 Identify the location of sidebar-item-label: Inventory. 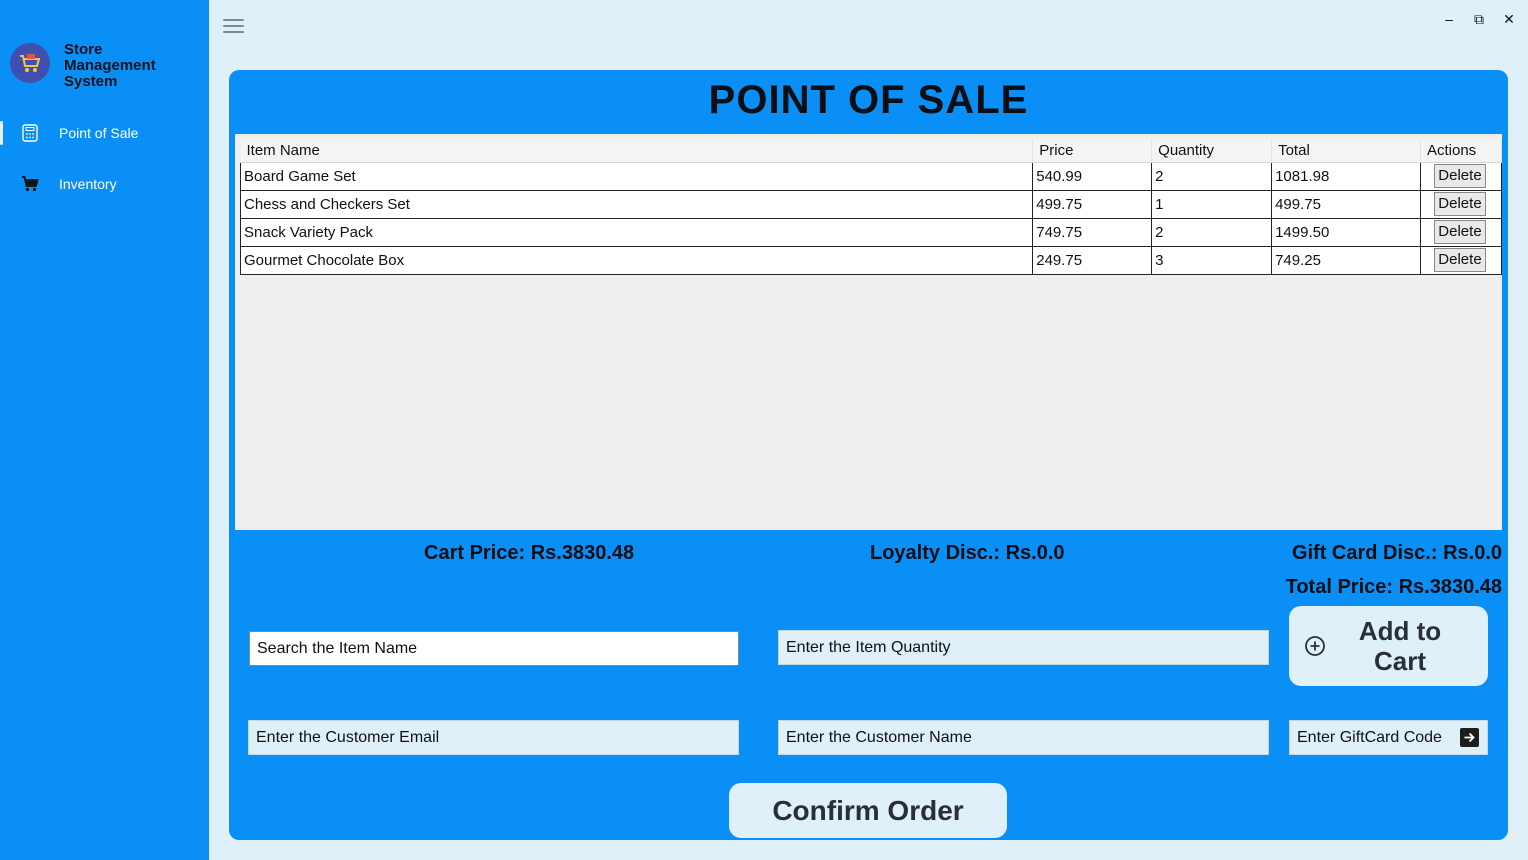
(88, 184).